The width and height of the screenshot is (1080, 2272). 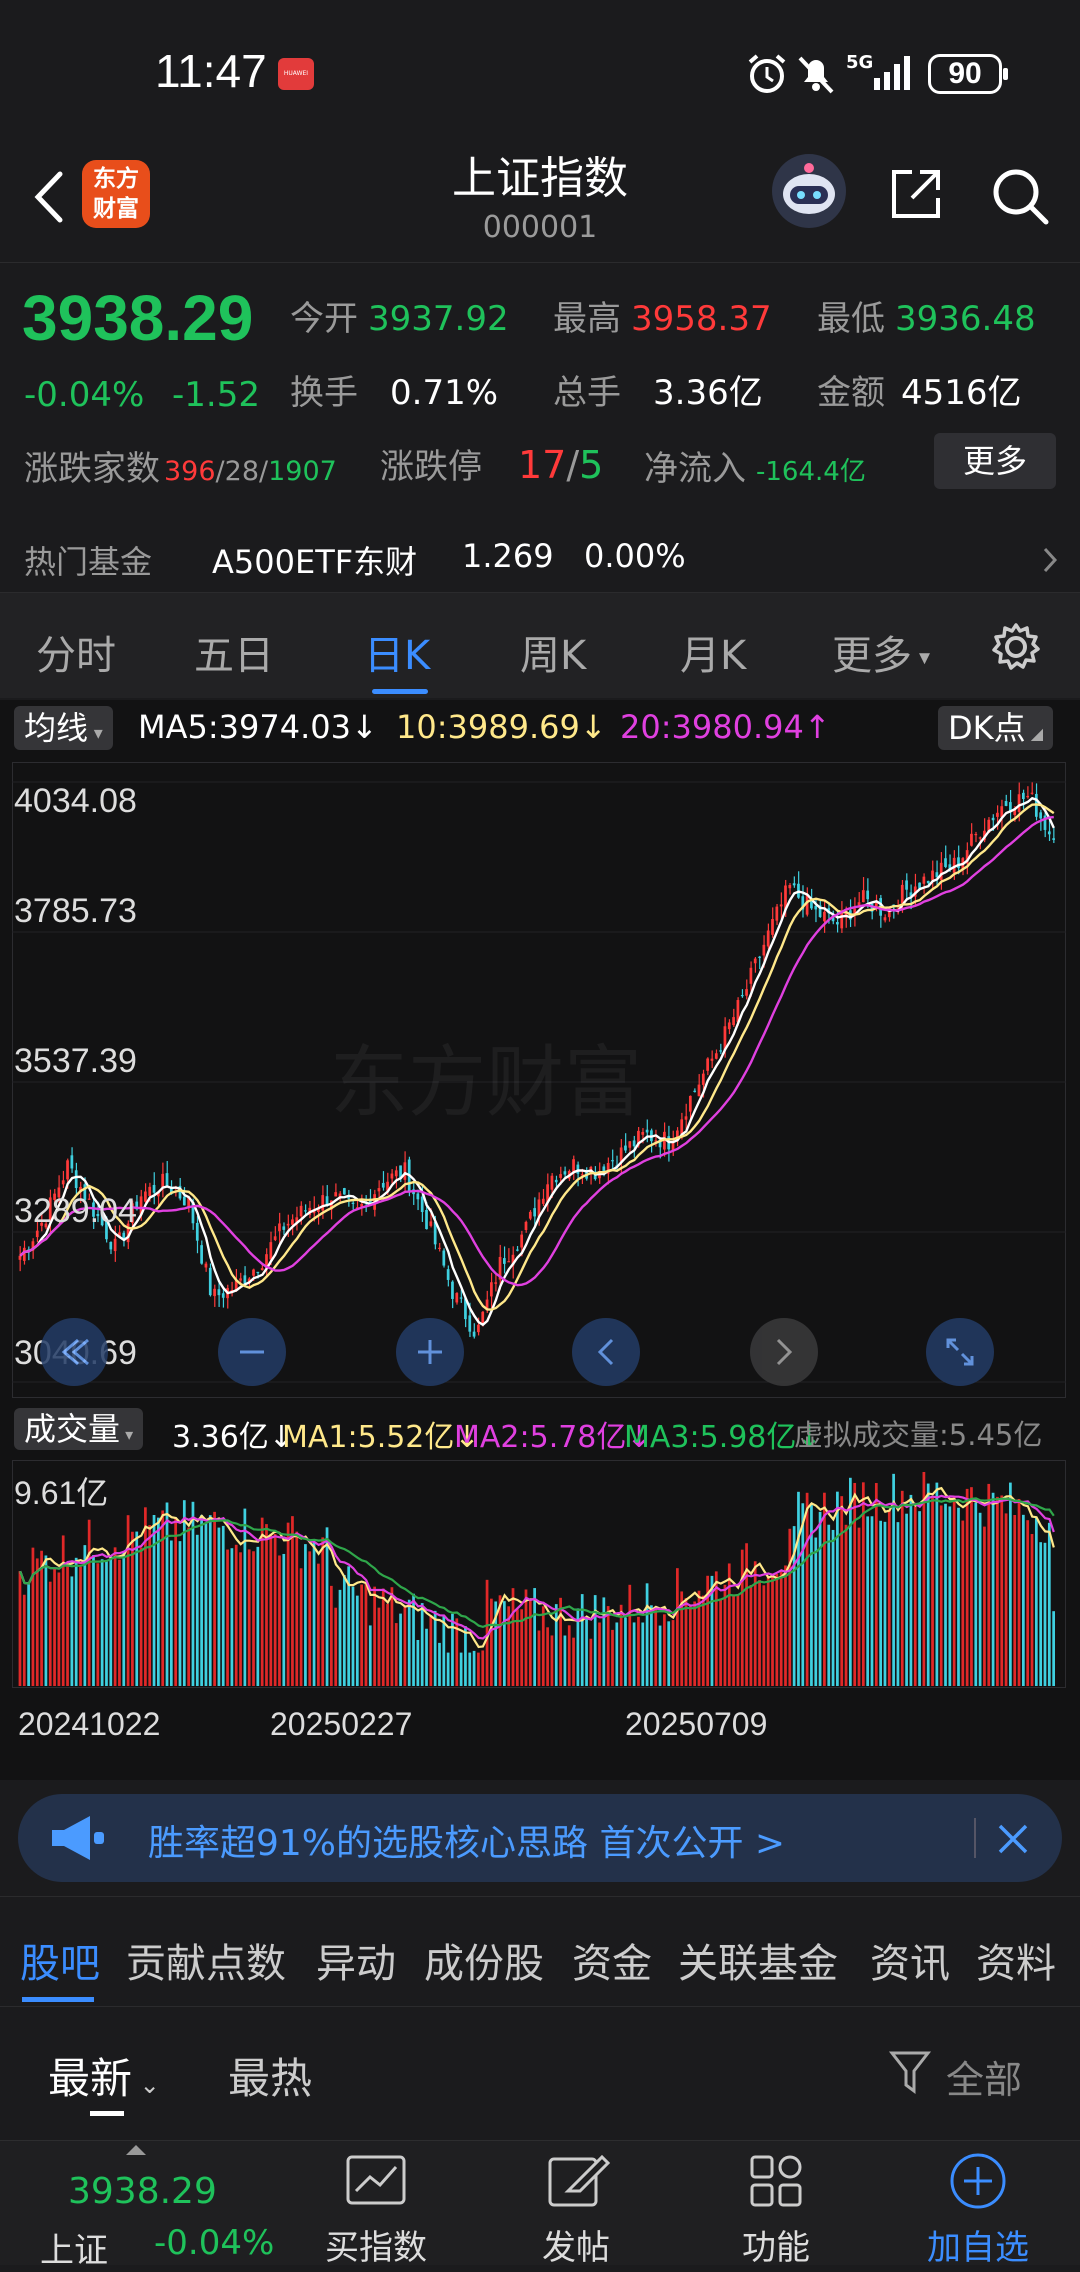 What do you see at coordinates (696, 1724) in the screenshot?
I see `x-tick-label: 20250709` at bounding box center [696, 1724].